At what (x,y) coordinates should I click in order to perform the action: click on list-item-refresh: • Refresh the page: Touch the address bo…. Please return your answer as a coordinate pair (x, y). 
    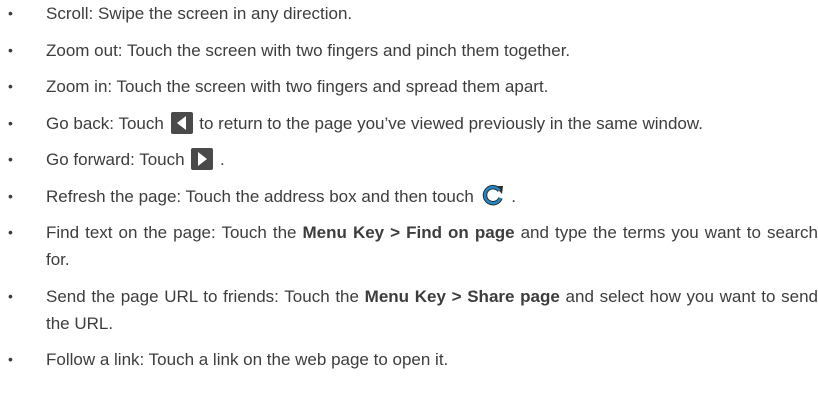
    Looking at the image, I should click on (409, 196).